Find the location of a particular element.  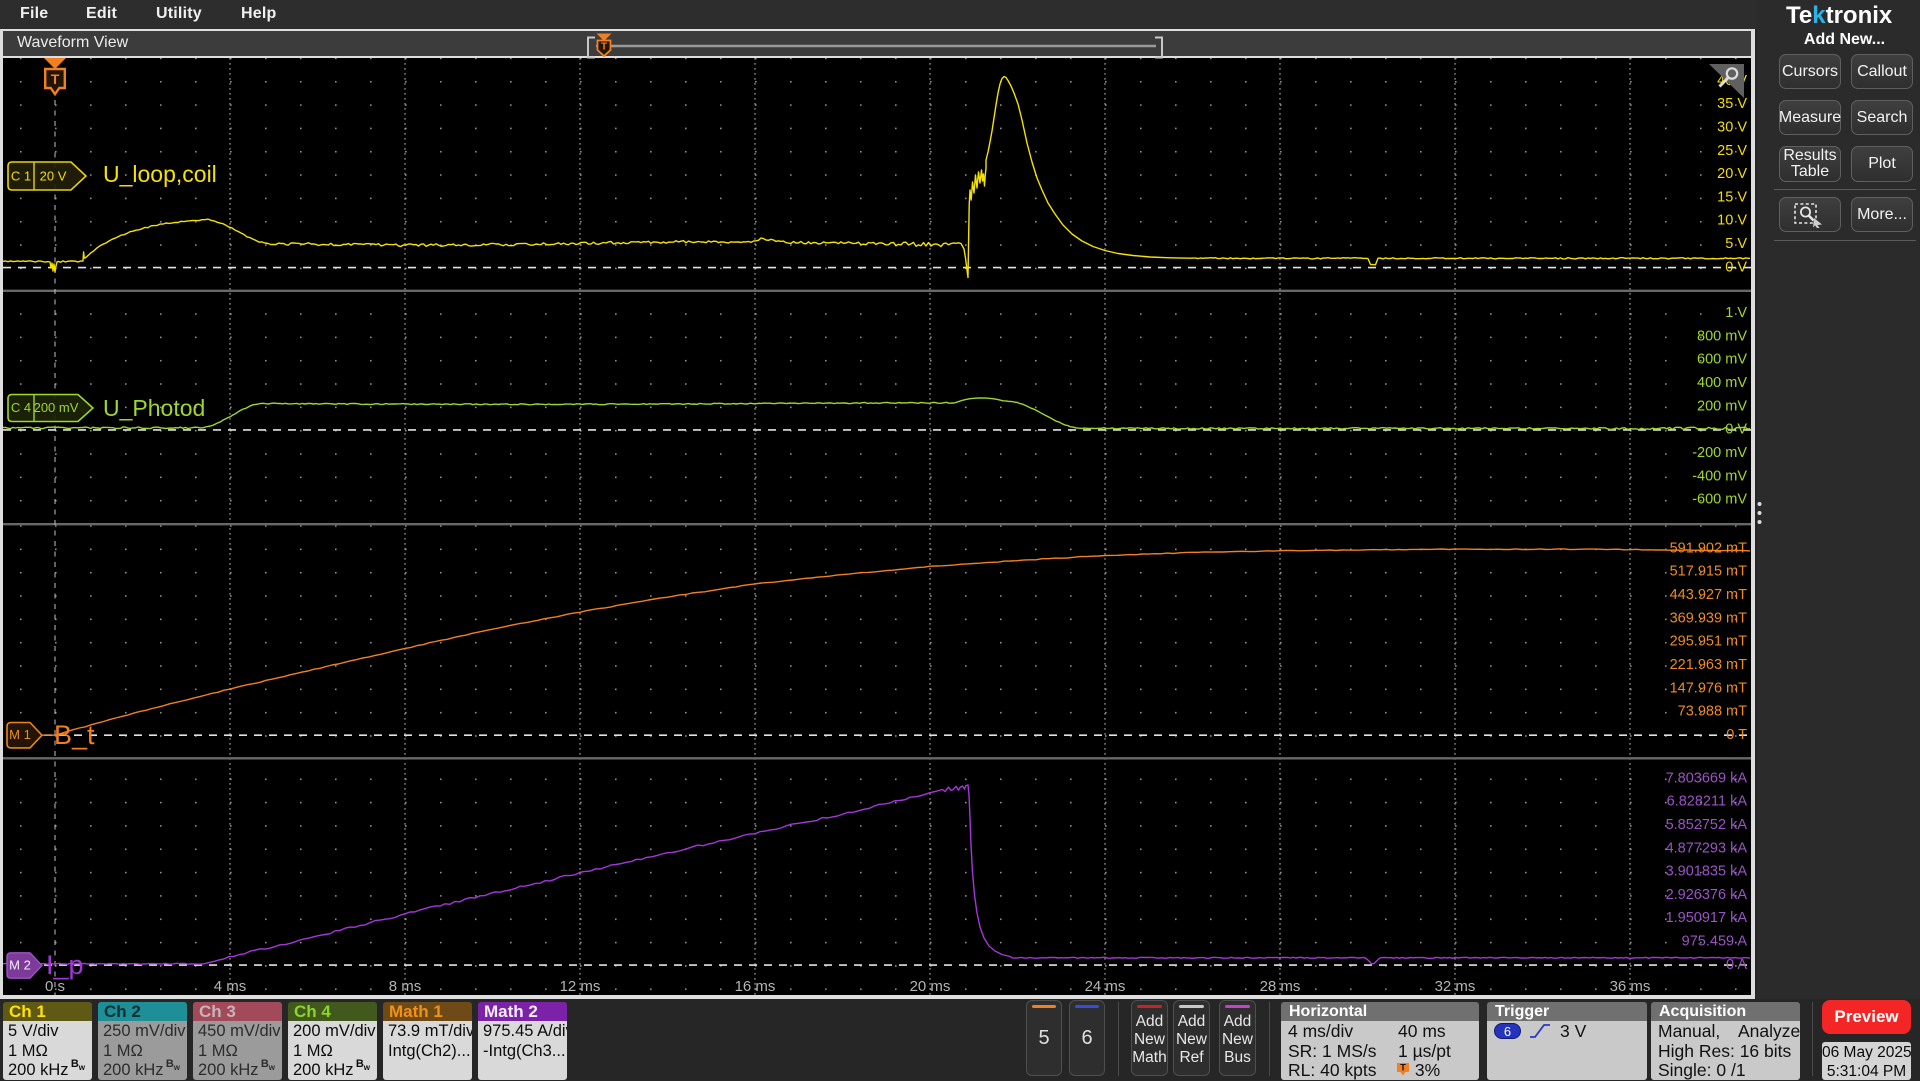

svg-text: -200 mV is located at coordinates (1719, 453).